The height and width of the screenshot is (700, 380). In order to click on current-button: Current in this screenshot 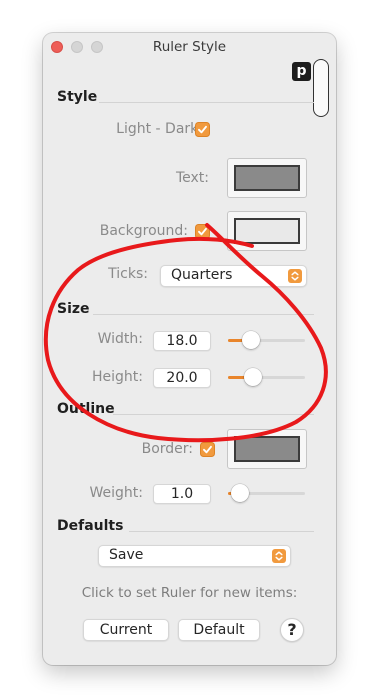, I will do `click(126, 630)`.